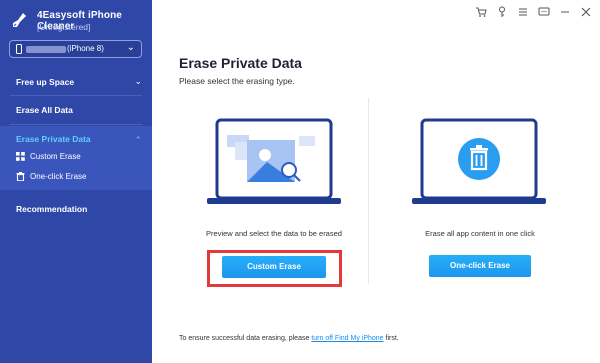 This screenshot has height=363, width=600. I want to click on nav-recommendation: Recommendation, so click(51, 209).